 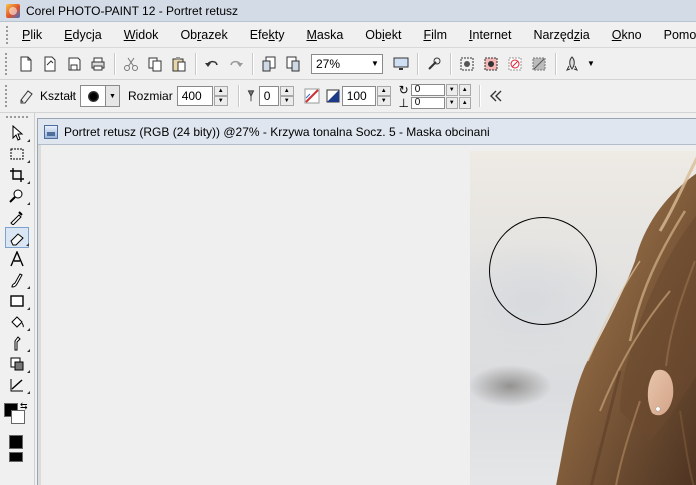 I want to click on toolbar-grip, so click(x=7, y=63).